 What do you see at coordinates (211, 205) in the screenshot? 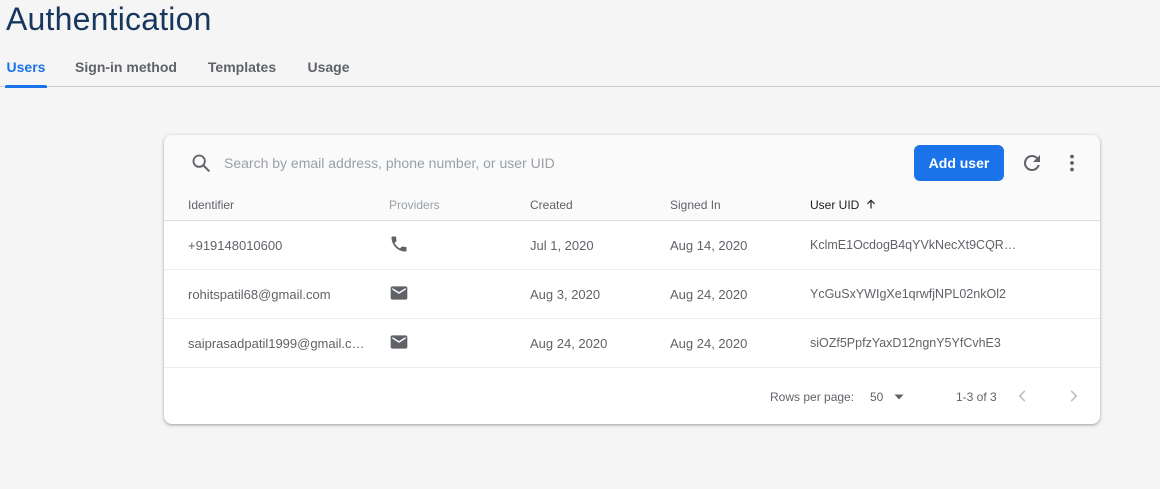
I see `column-header-identifier: Identifier` at bounding box center [211, 205].